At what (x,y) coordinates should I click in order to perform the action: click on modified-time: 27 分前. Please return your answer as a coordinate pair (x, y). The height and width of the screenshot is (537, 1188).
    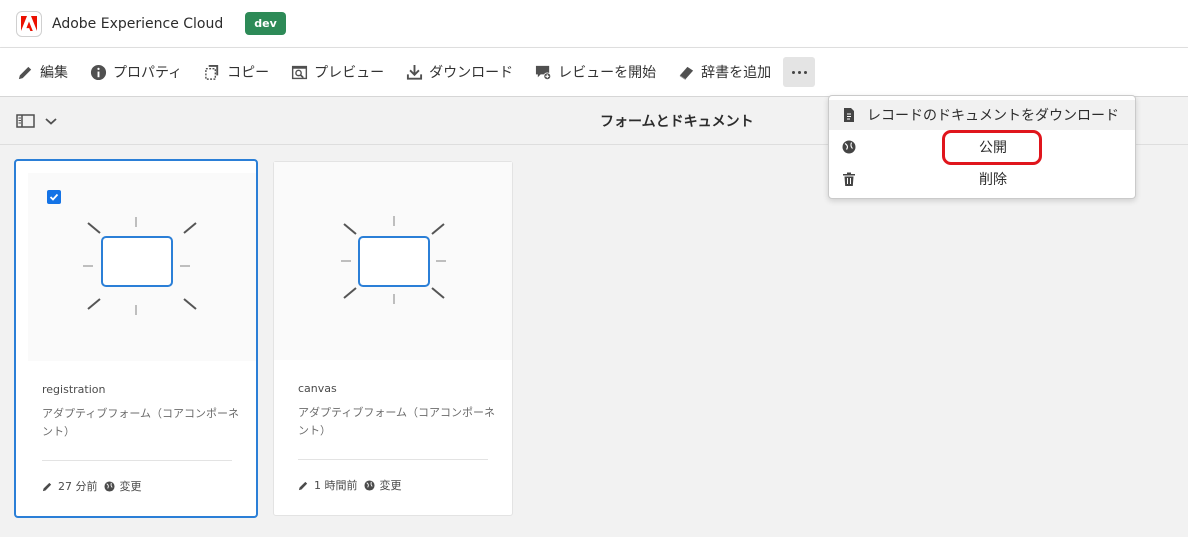
    Looking at the image, I should click on (78, 486).